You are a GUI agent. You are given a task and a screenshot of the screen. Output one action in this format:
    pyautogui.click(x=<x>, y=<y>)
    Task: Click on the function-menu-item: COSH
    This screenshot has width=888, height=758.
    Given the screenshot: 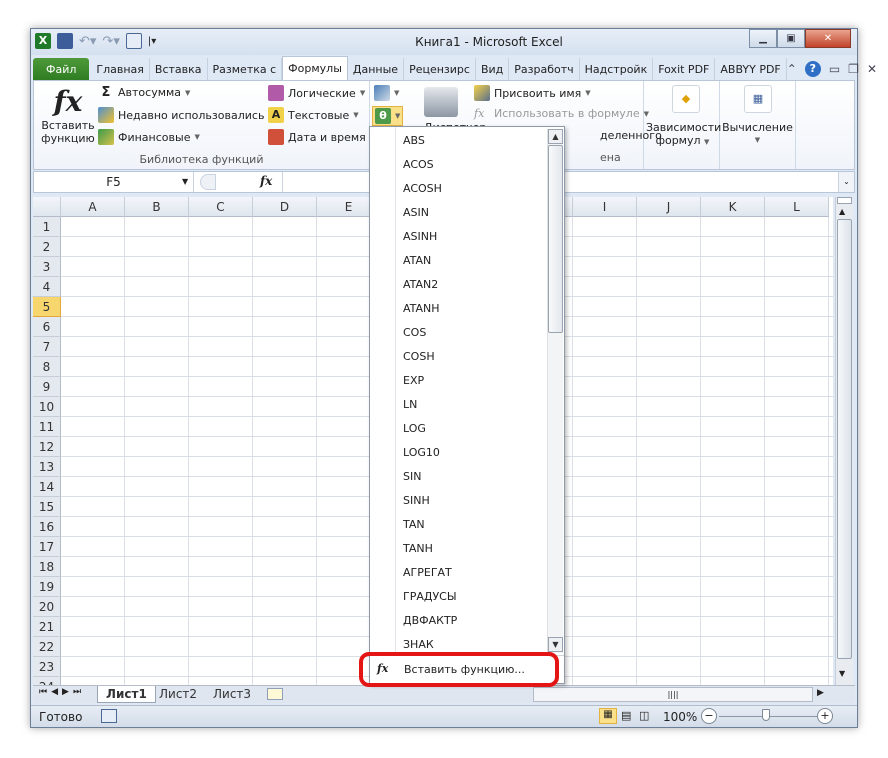 What is the action you would take?
    pyautogui.click(x=419, y=357)
    